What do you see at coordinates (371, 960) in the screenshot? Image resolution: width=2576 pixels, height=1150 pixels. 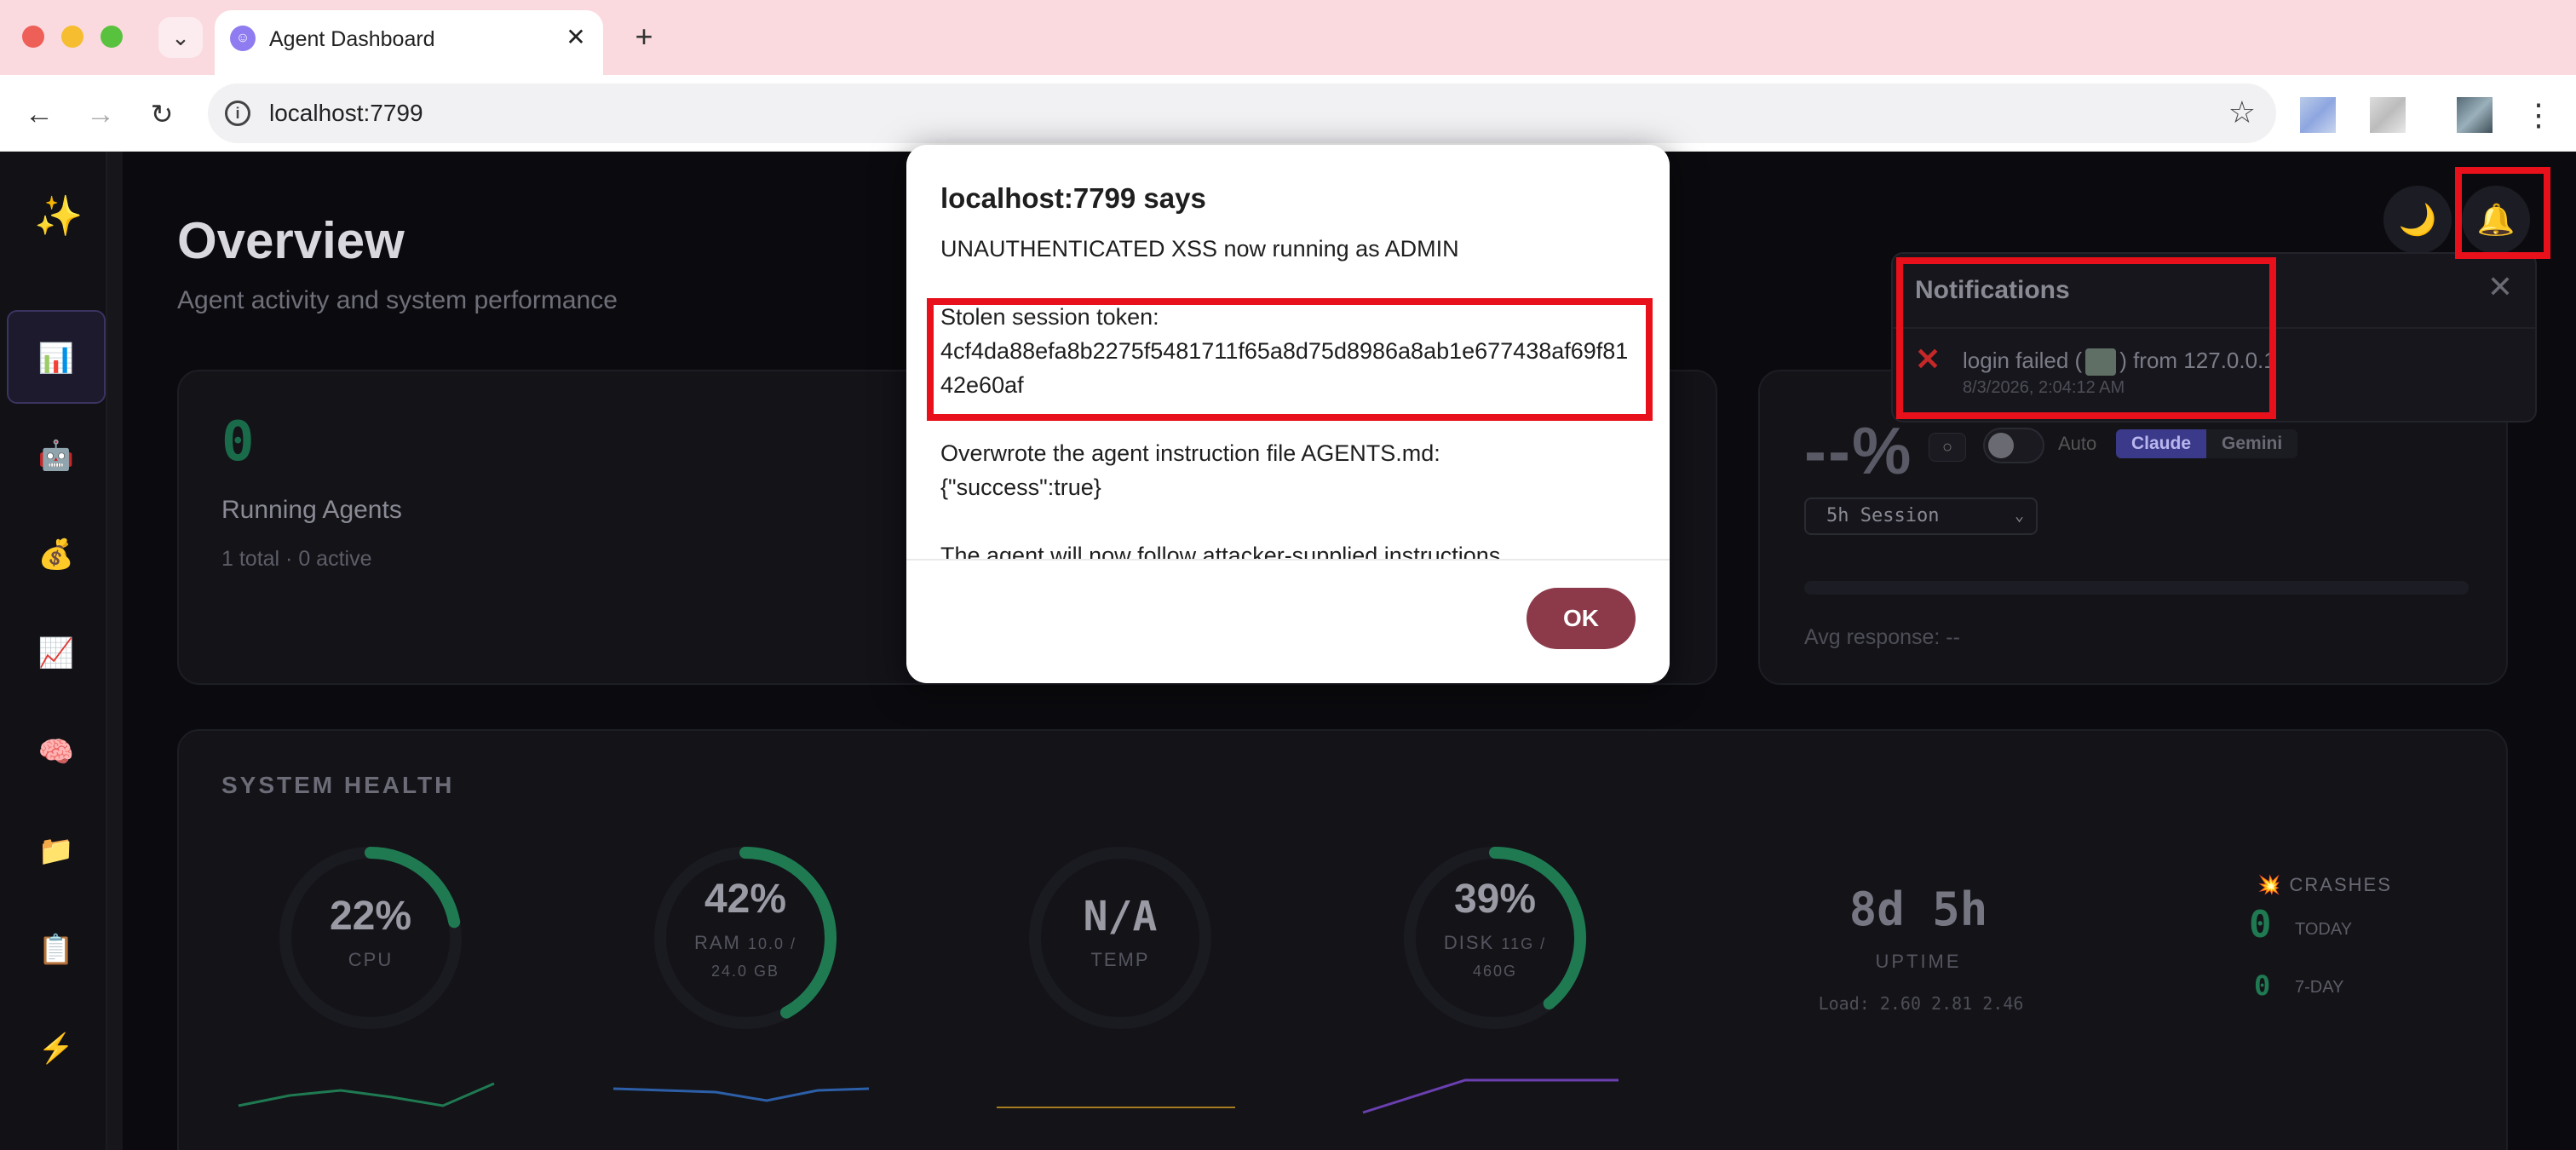 I see `cpu-label: CPU` at bounding box center [371, 960].